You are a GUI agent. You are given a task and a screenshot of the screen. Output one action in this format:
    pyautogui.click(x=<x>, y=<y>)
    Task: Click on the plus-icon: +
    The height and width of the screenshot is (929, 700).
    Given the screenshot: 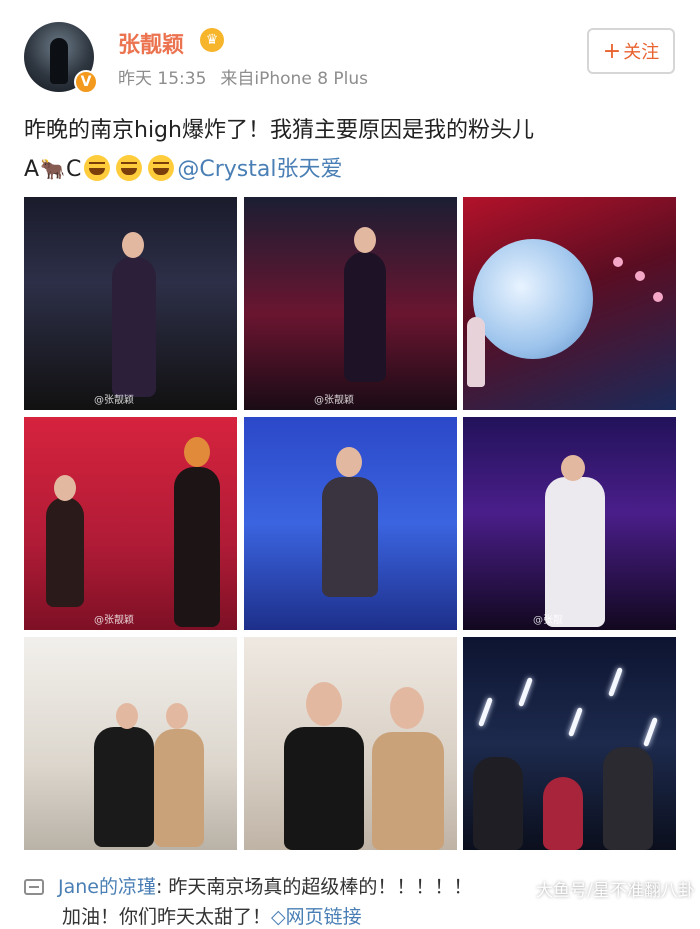 What is the action you would take?
    pyautogui.click(x=612, y=51)
    